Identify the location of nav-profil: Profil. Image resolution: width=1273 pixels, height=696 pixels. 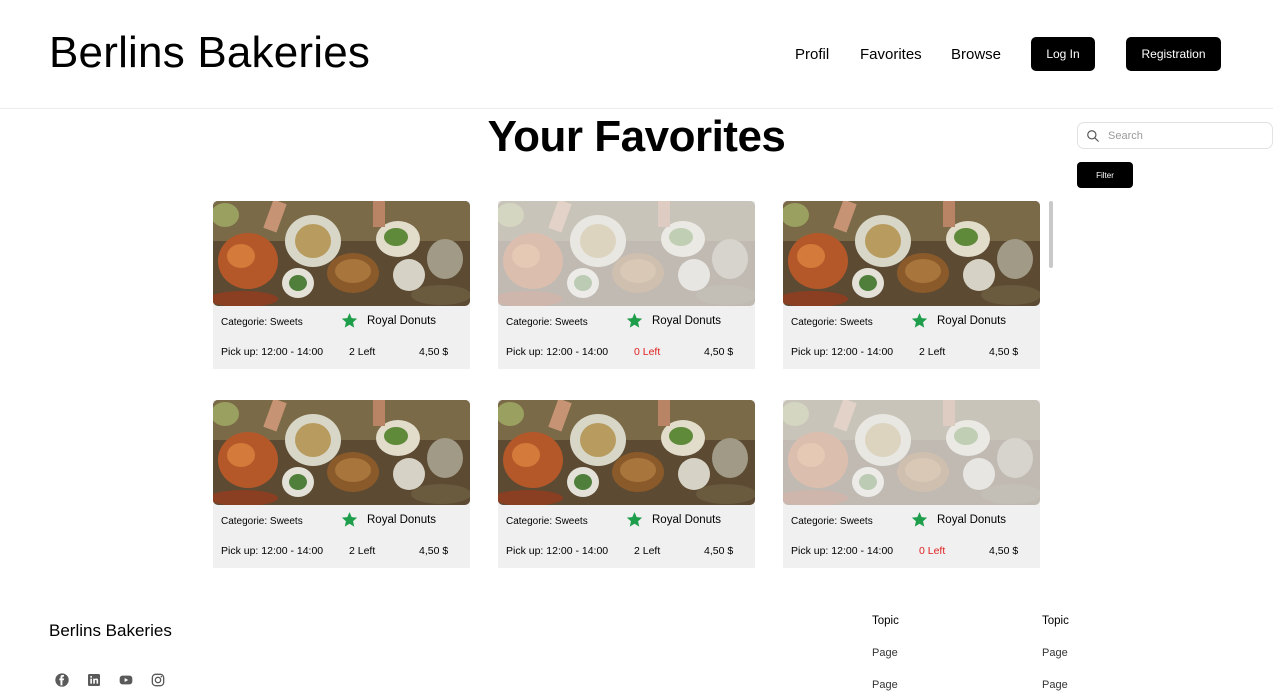
(812, 54).